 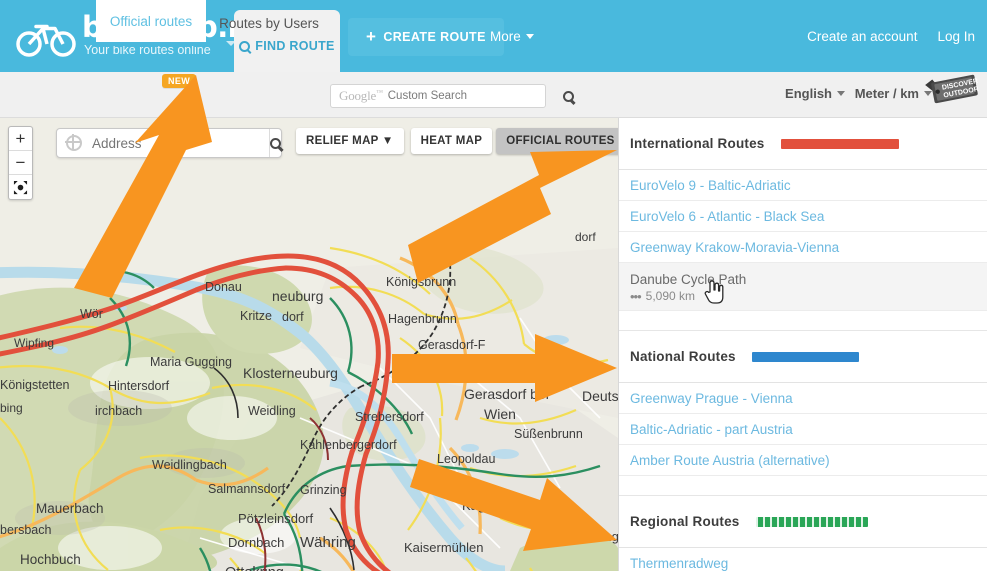 What do you see at coordinates (714, 292) in the screenshot?
I see `mouse-cursor-pointing-hand` at bounding box center [714, 292].